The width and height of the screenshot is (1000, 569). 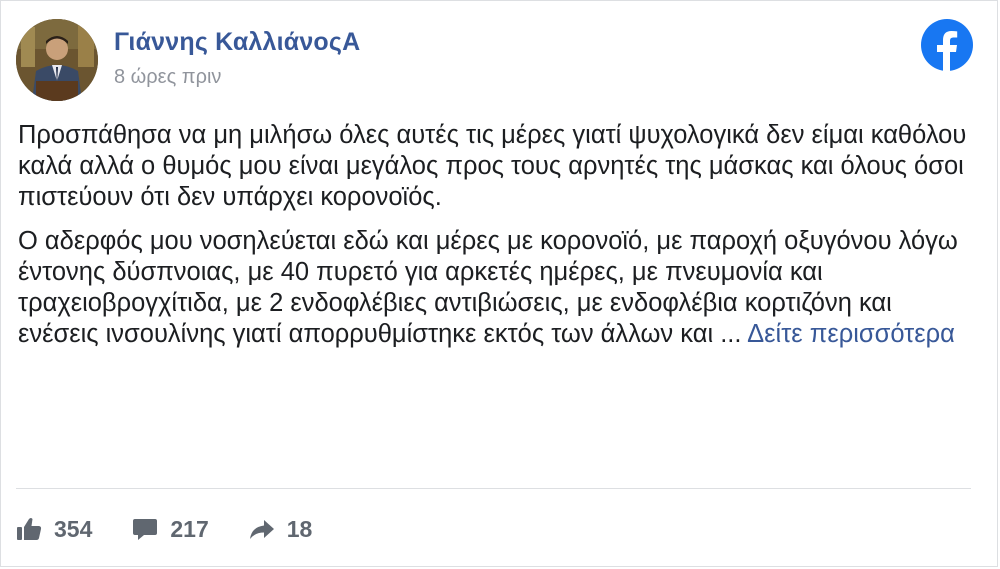 What do you see at coordinates (493, 488) in the screenshot?
I see `divider` at bounding box center [493, 488].